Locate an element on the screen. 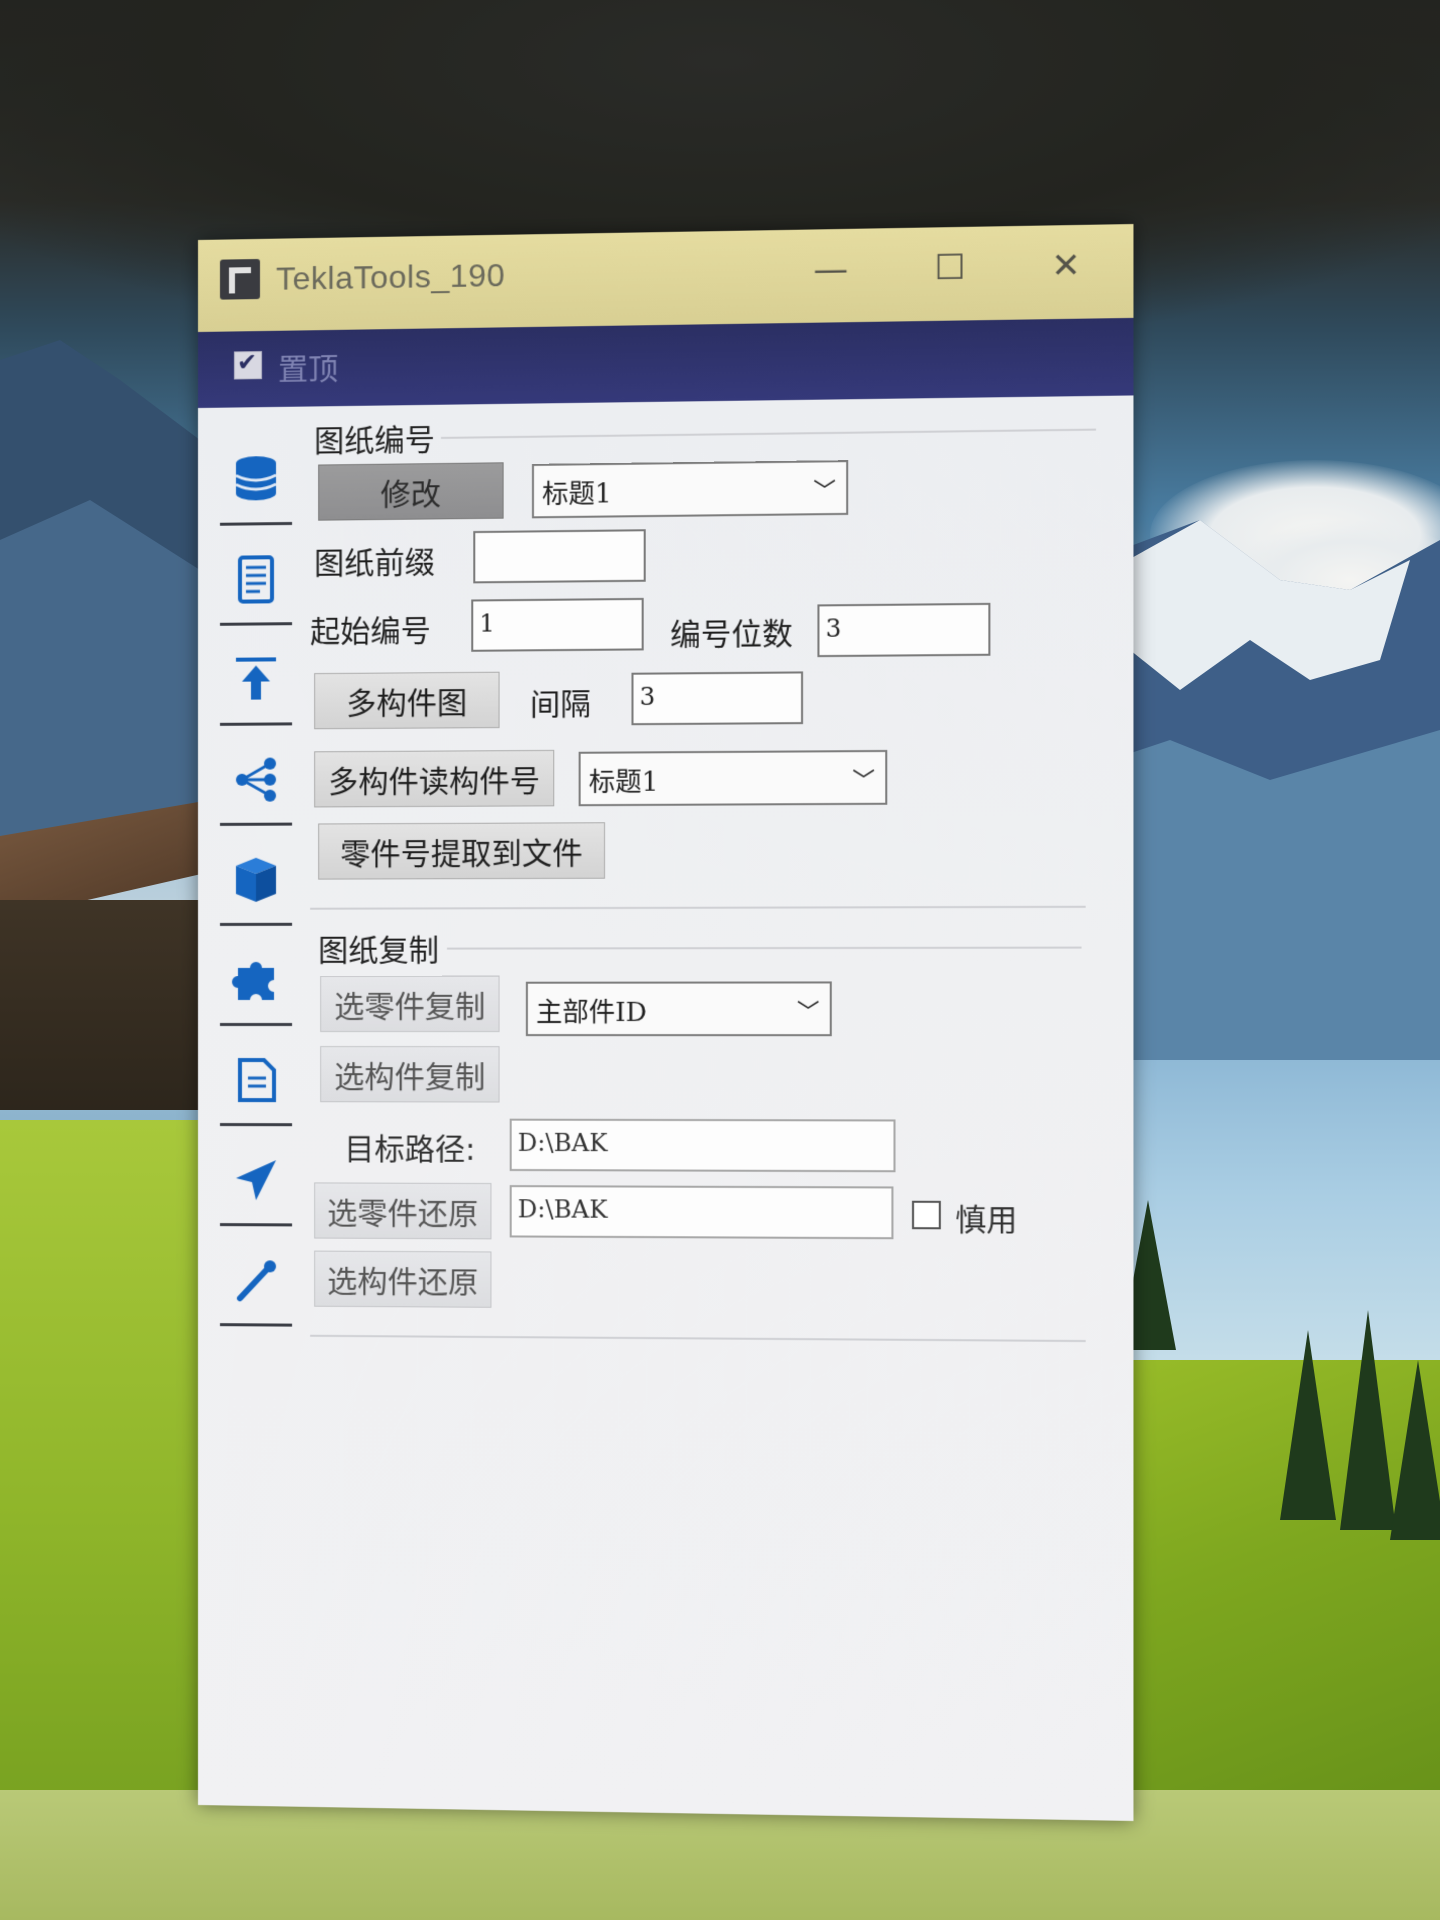 Image resolution: width=1440 pixels, height=1920 pixels. multi-assembly-drawing-button: 多构件图 is located at coordinates (407, 700).